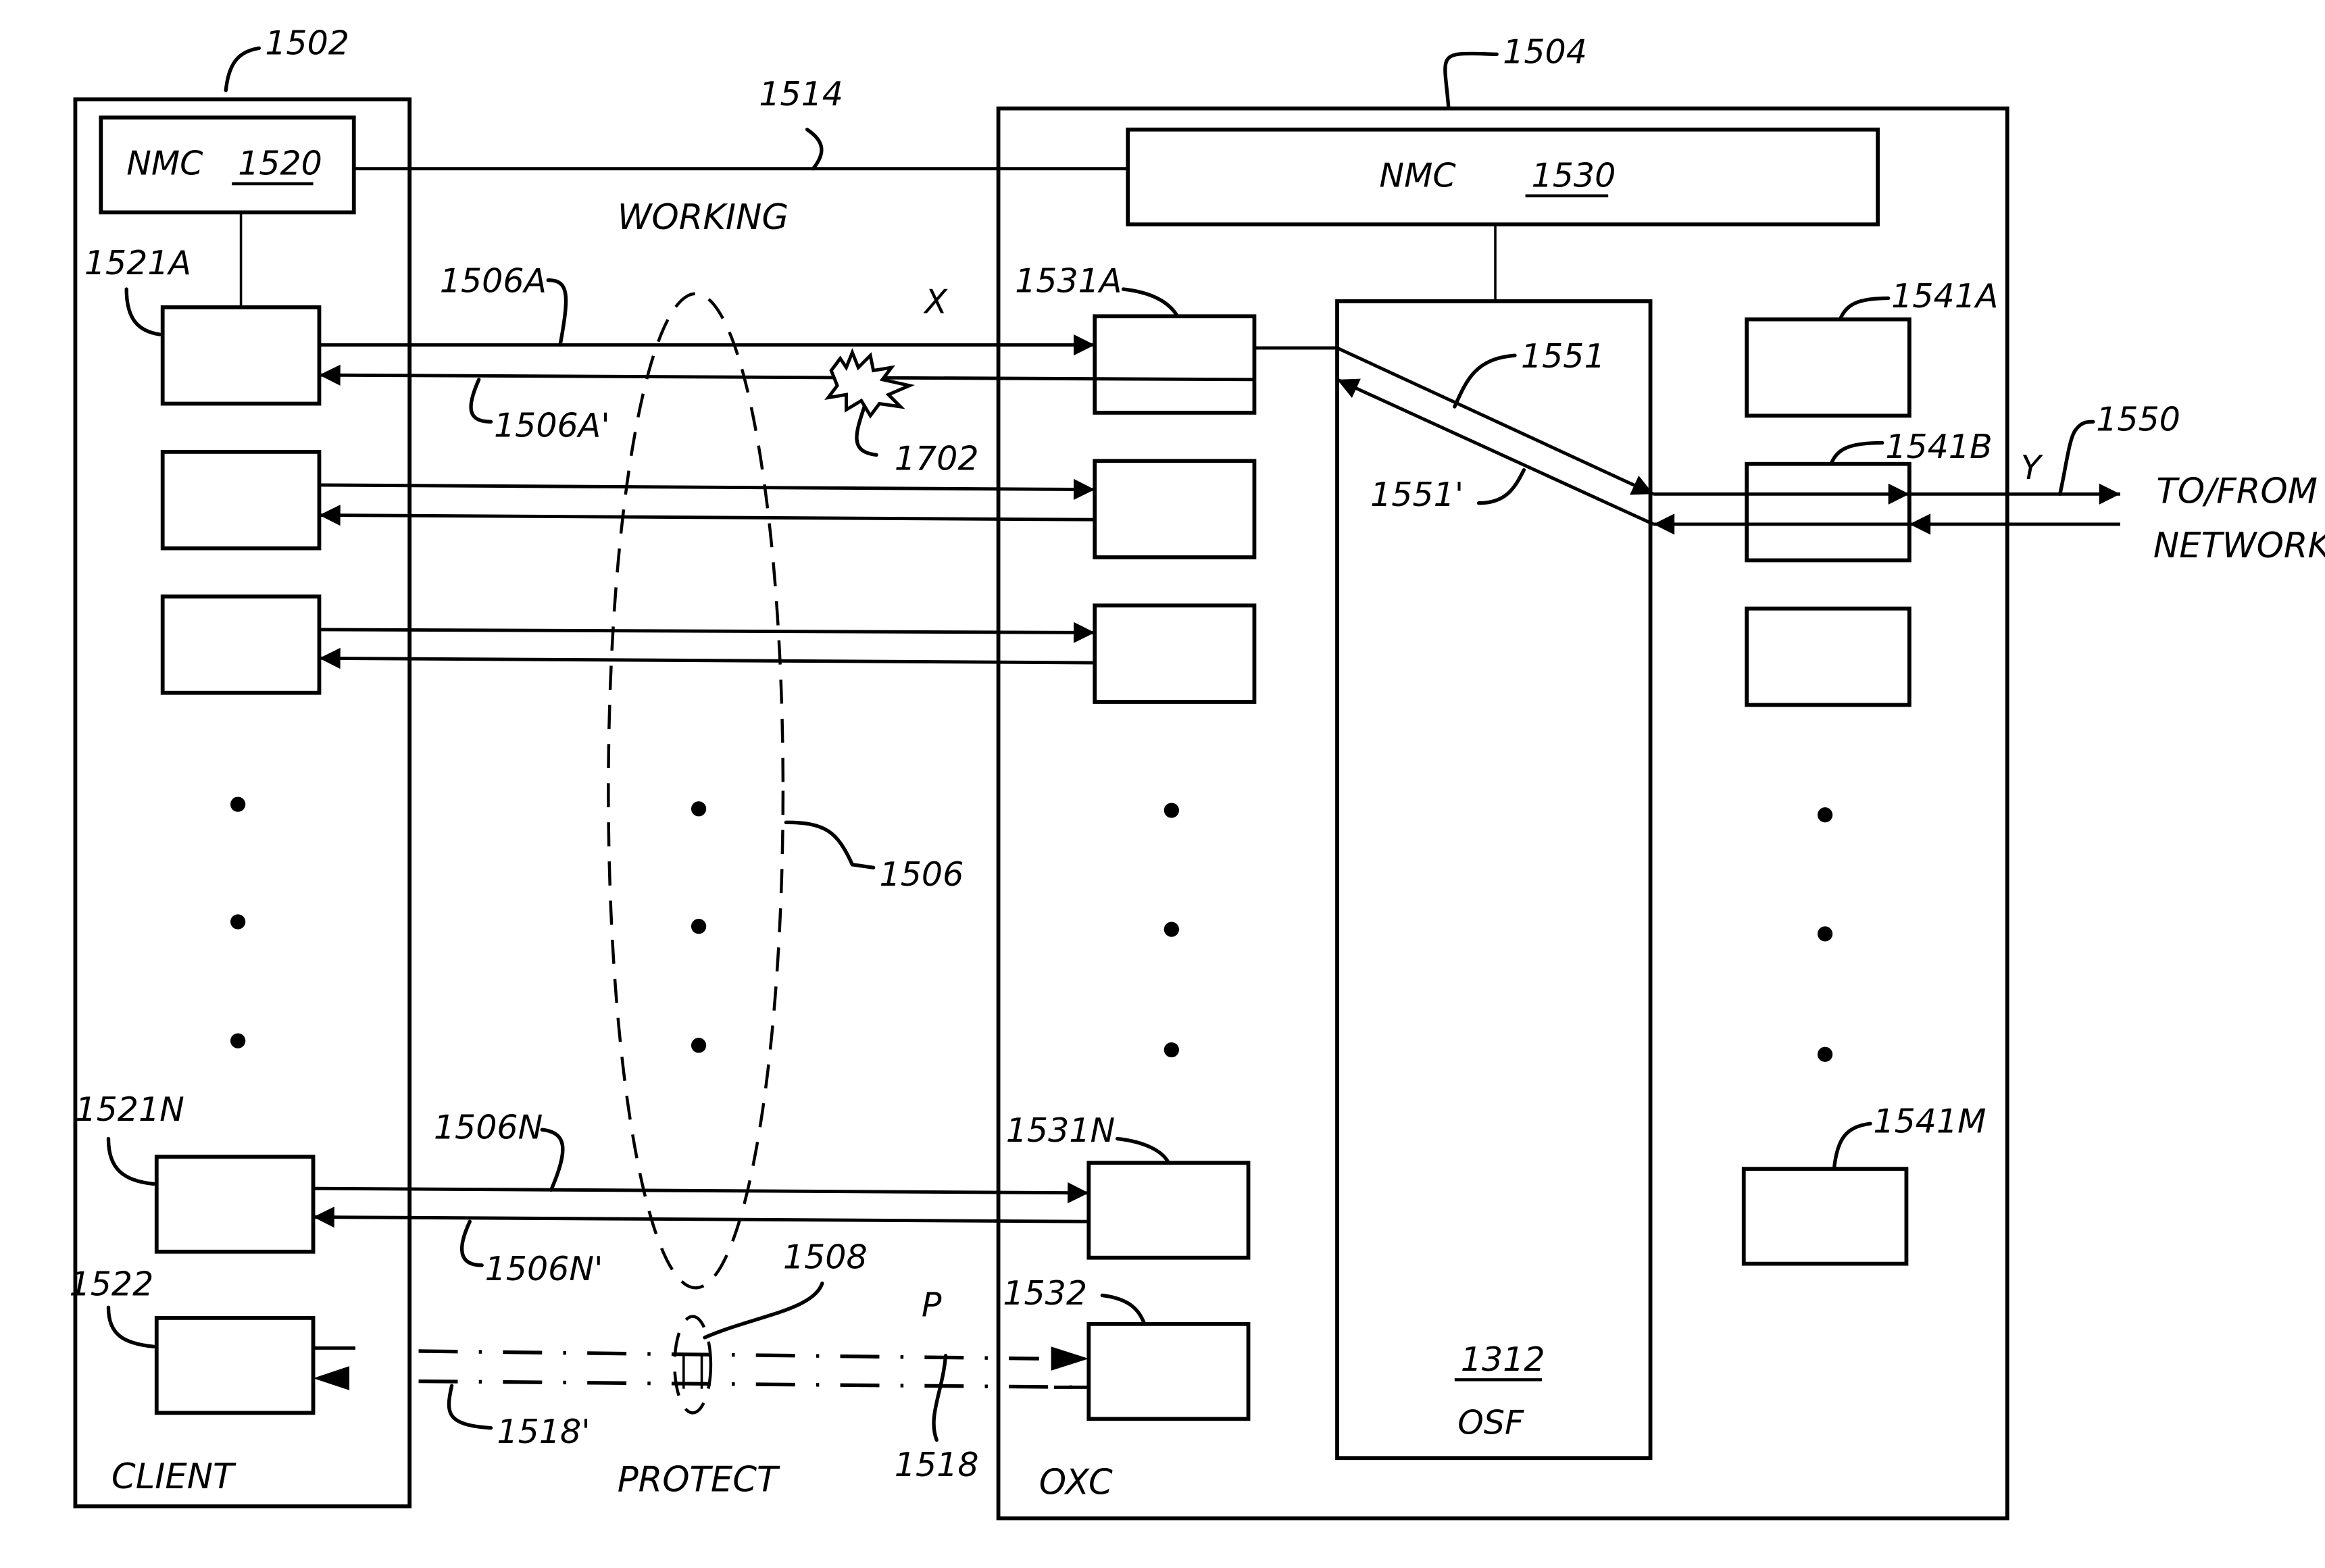  What do you see at coordinates (932, 1305) in the screenshot?
I see `point-p-label: P` at bounding box center [932, 1305].